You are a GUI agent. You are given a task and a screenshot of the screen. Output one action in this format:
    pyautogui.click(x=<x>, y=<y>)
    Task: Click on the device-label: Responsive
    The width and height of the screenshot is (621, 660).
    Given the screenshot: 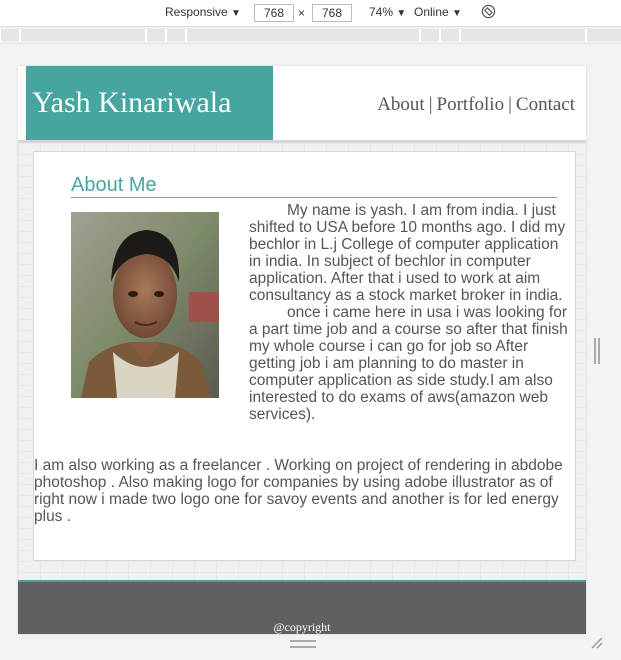 What is the action you would take?
    pyautogui.click(x=196, y=12)
    